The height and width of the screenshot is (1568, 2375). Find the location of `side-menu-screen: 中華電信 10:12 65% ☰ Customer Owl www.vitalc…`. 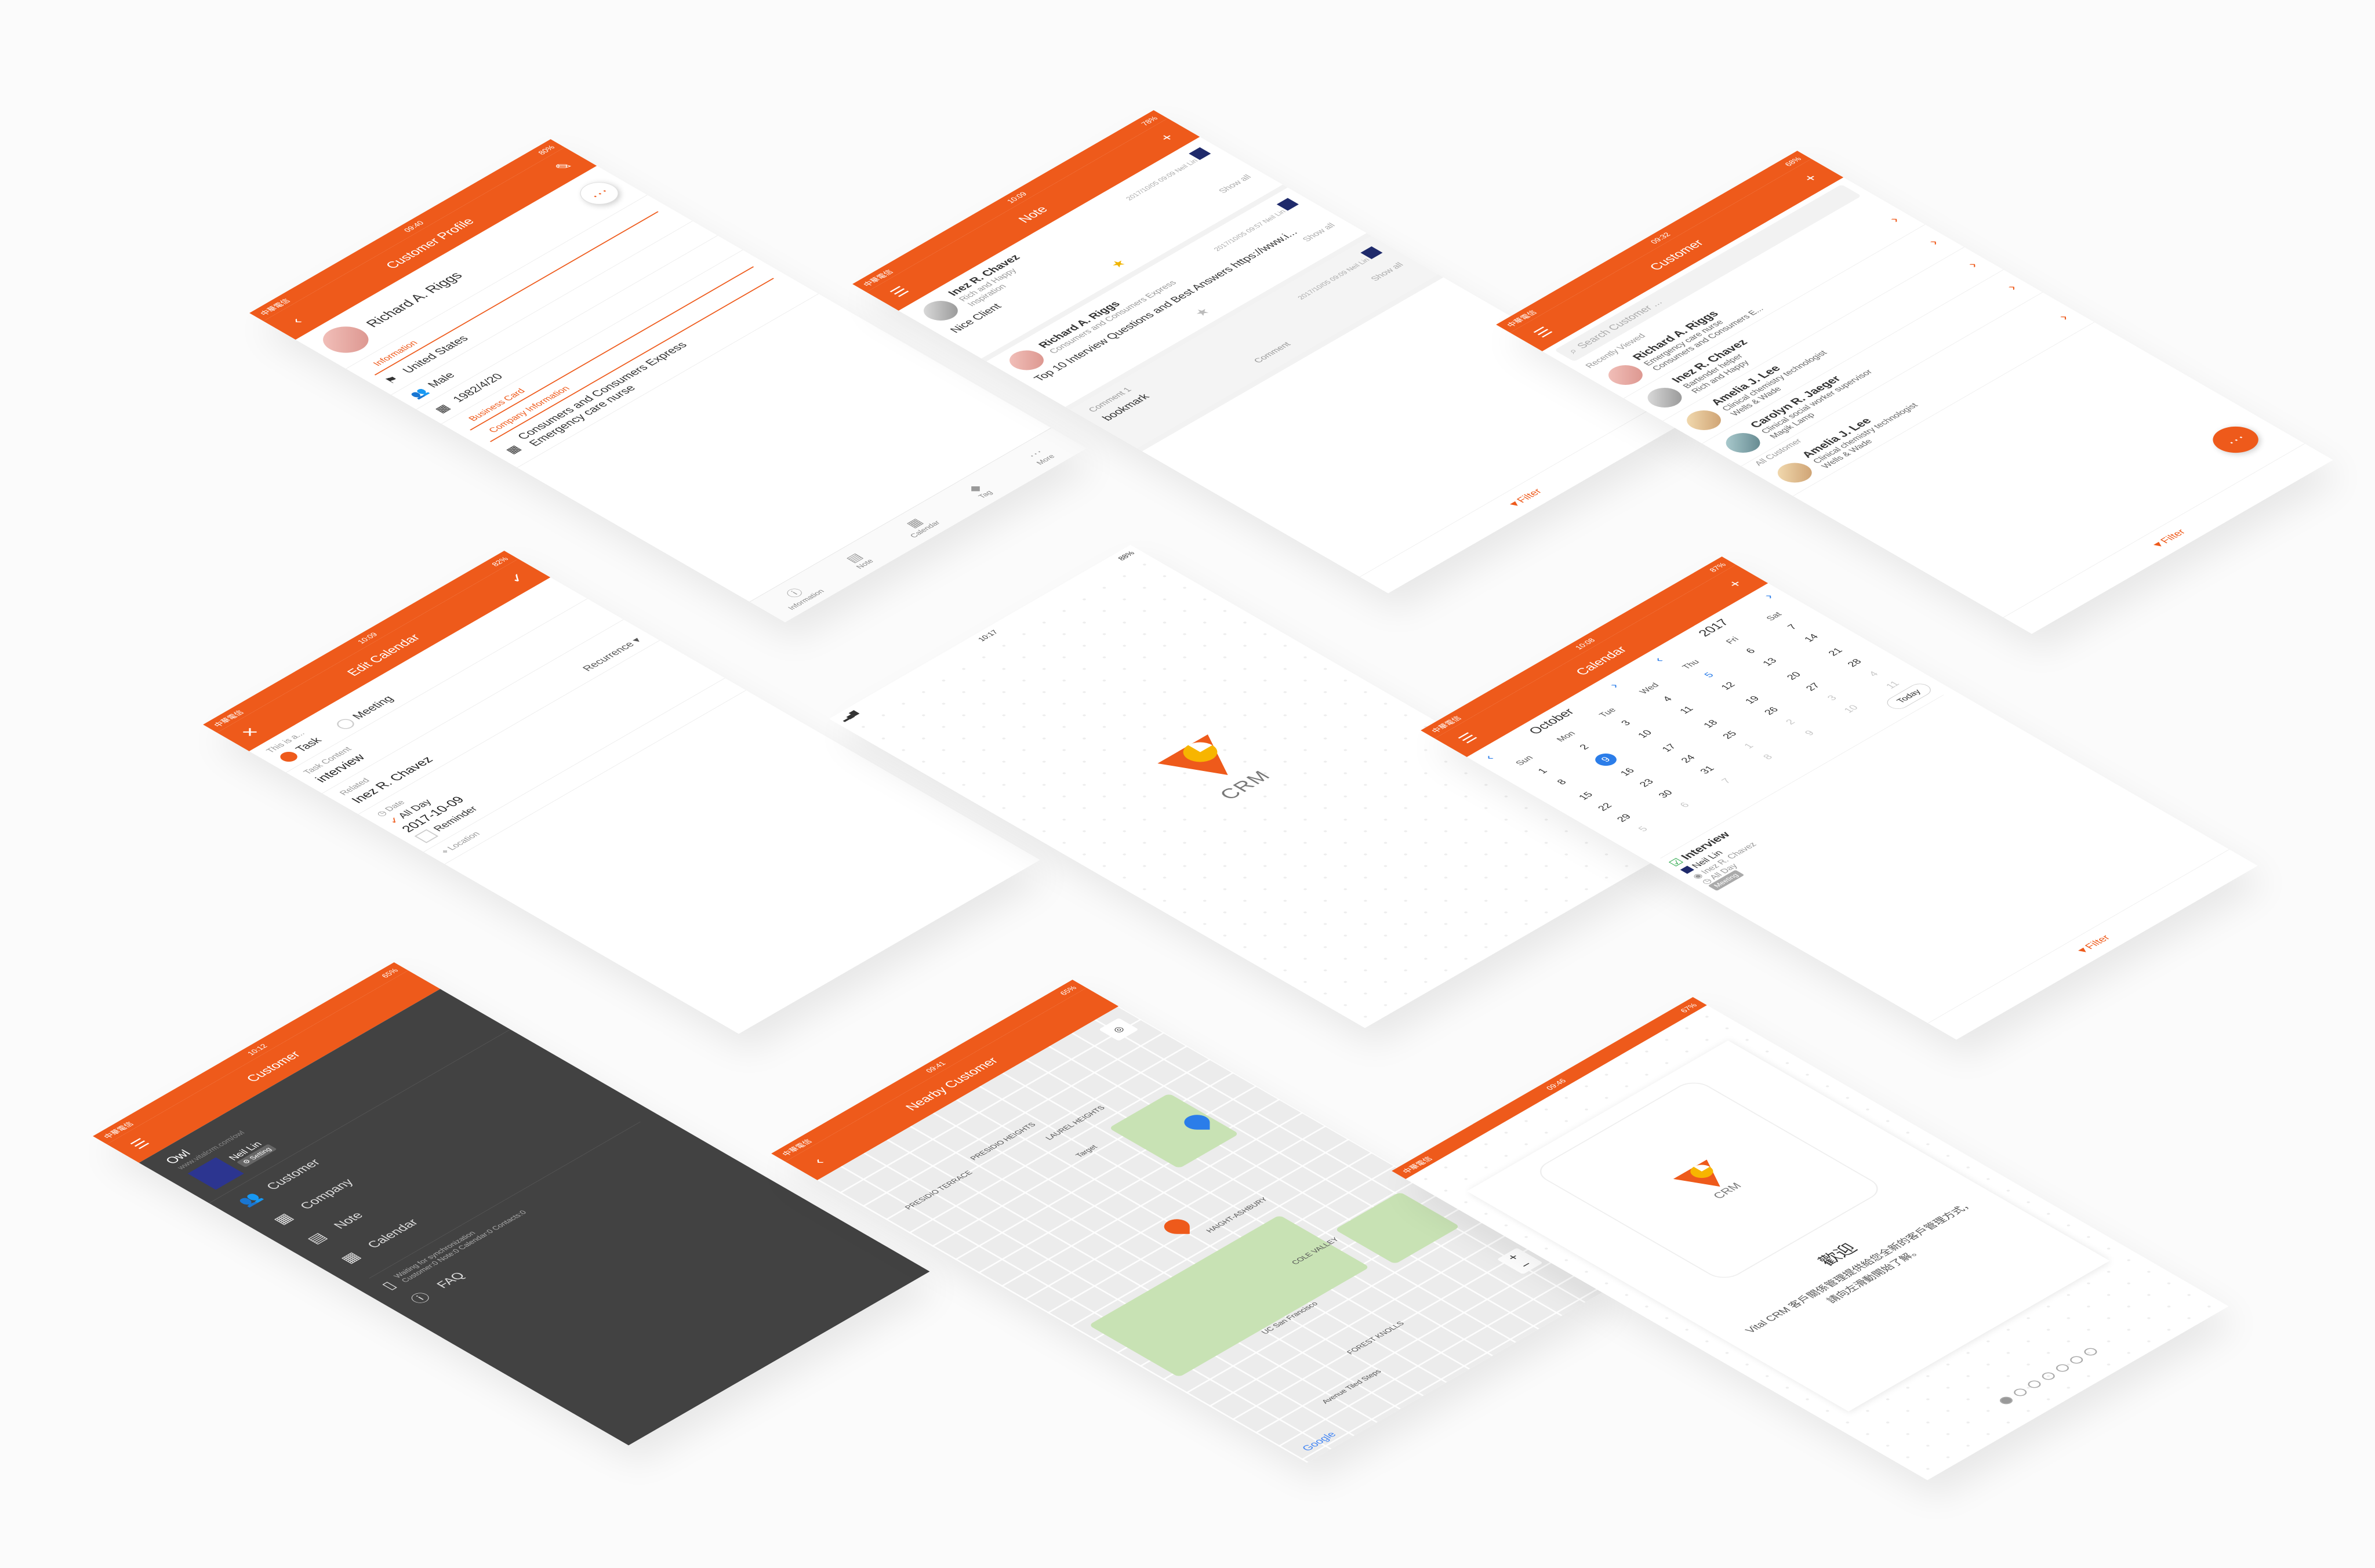

side-menu-screen: 中華電信 10:12 65% ☰ Customer Owl www.vitalc… is located at coordinates (512, 1204).